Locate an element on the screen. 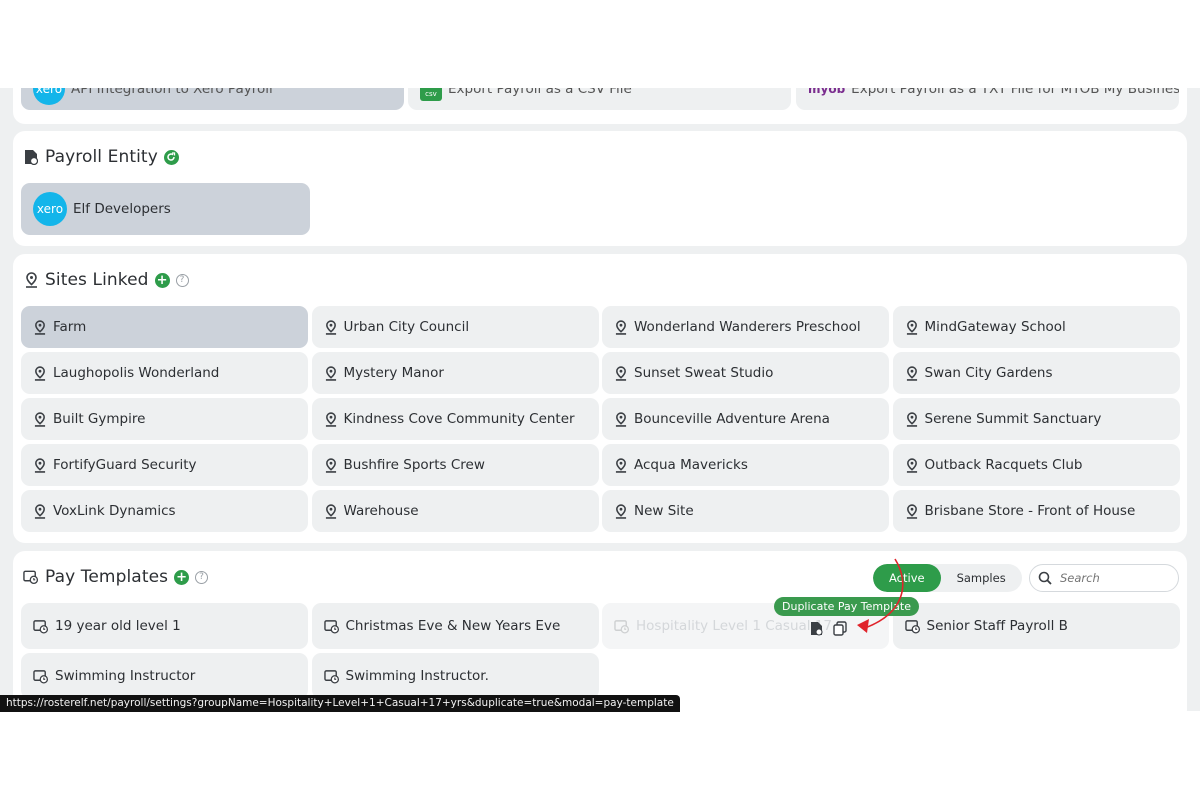 This screenshot has width=1200, height=800. site-label: Warehouse is located at coordinates (381, 511).